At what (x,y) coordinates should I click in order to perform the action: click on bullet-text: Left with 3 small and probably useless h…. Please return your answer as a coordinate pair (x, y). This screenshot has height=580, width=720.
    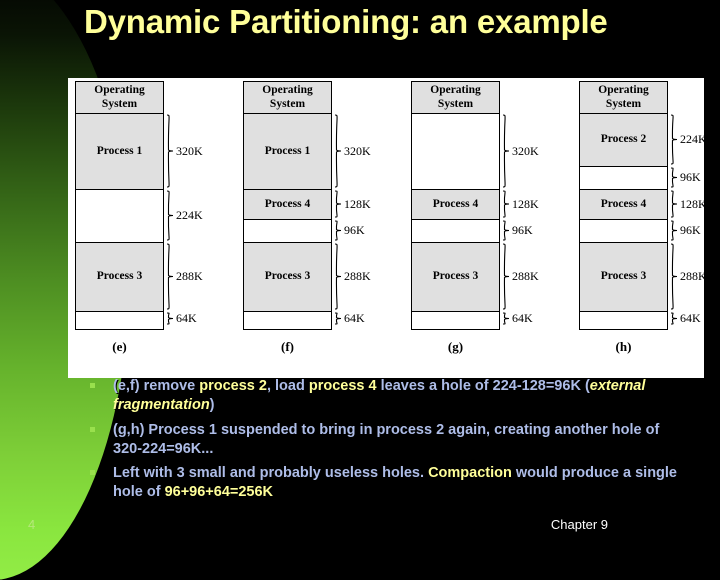
    Looking at the image, I should click on (271, 473).